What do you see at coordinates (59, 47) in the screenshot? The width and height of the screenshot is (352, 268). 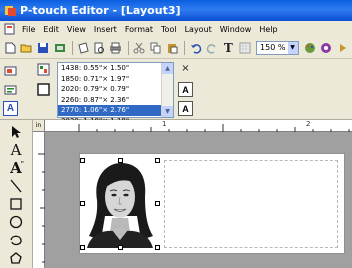 I see `database-button` at bounding box center [59, 47].